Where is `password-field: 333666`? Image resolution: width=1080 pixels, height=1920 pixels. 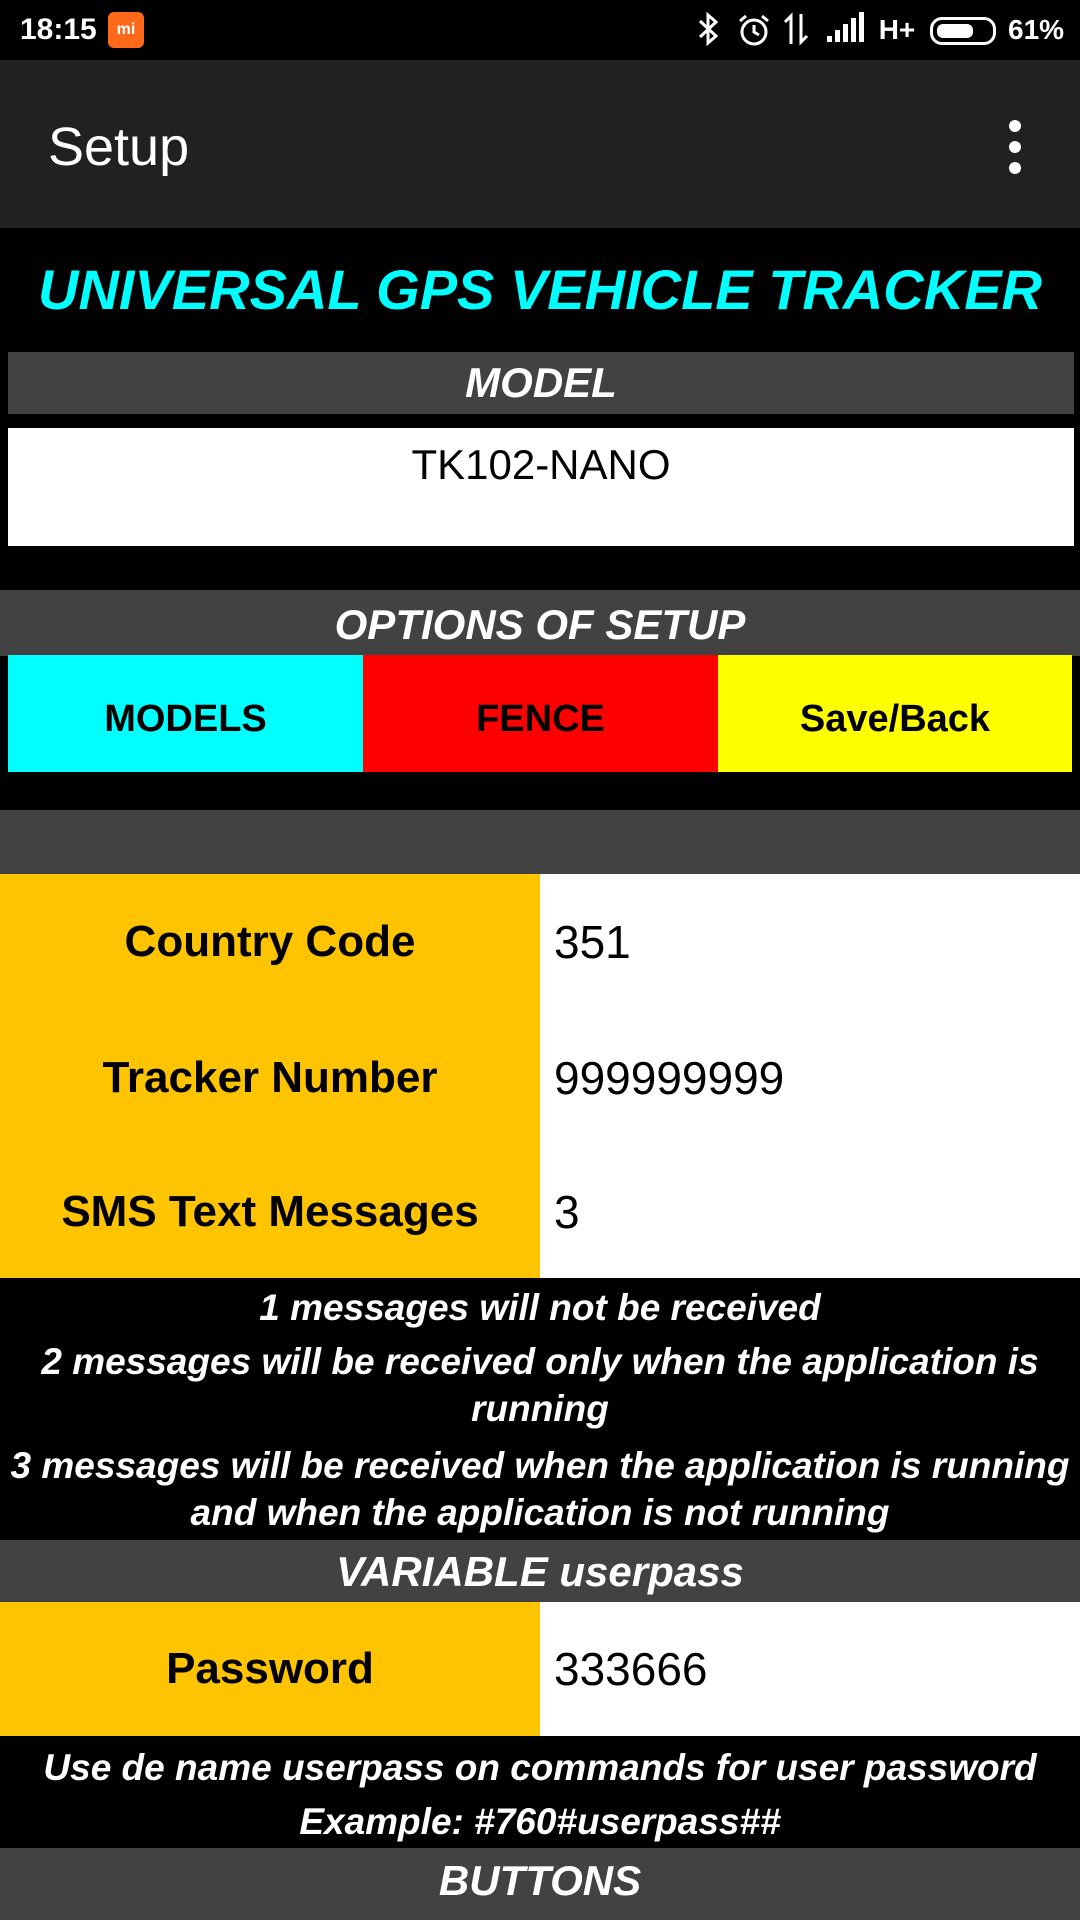
password-field: 333666 is located at coordinates (810, 1669).